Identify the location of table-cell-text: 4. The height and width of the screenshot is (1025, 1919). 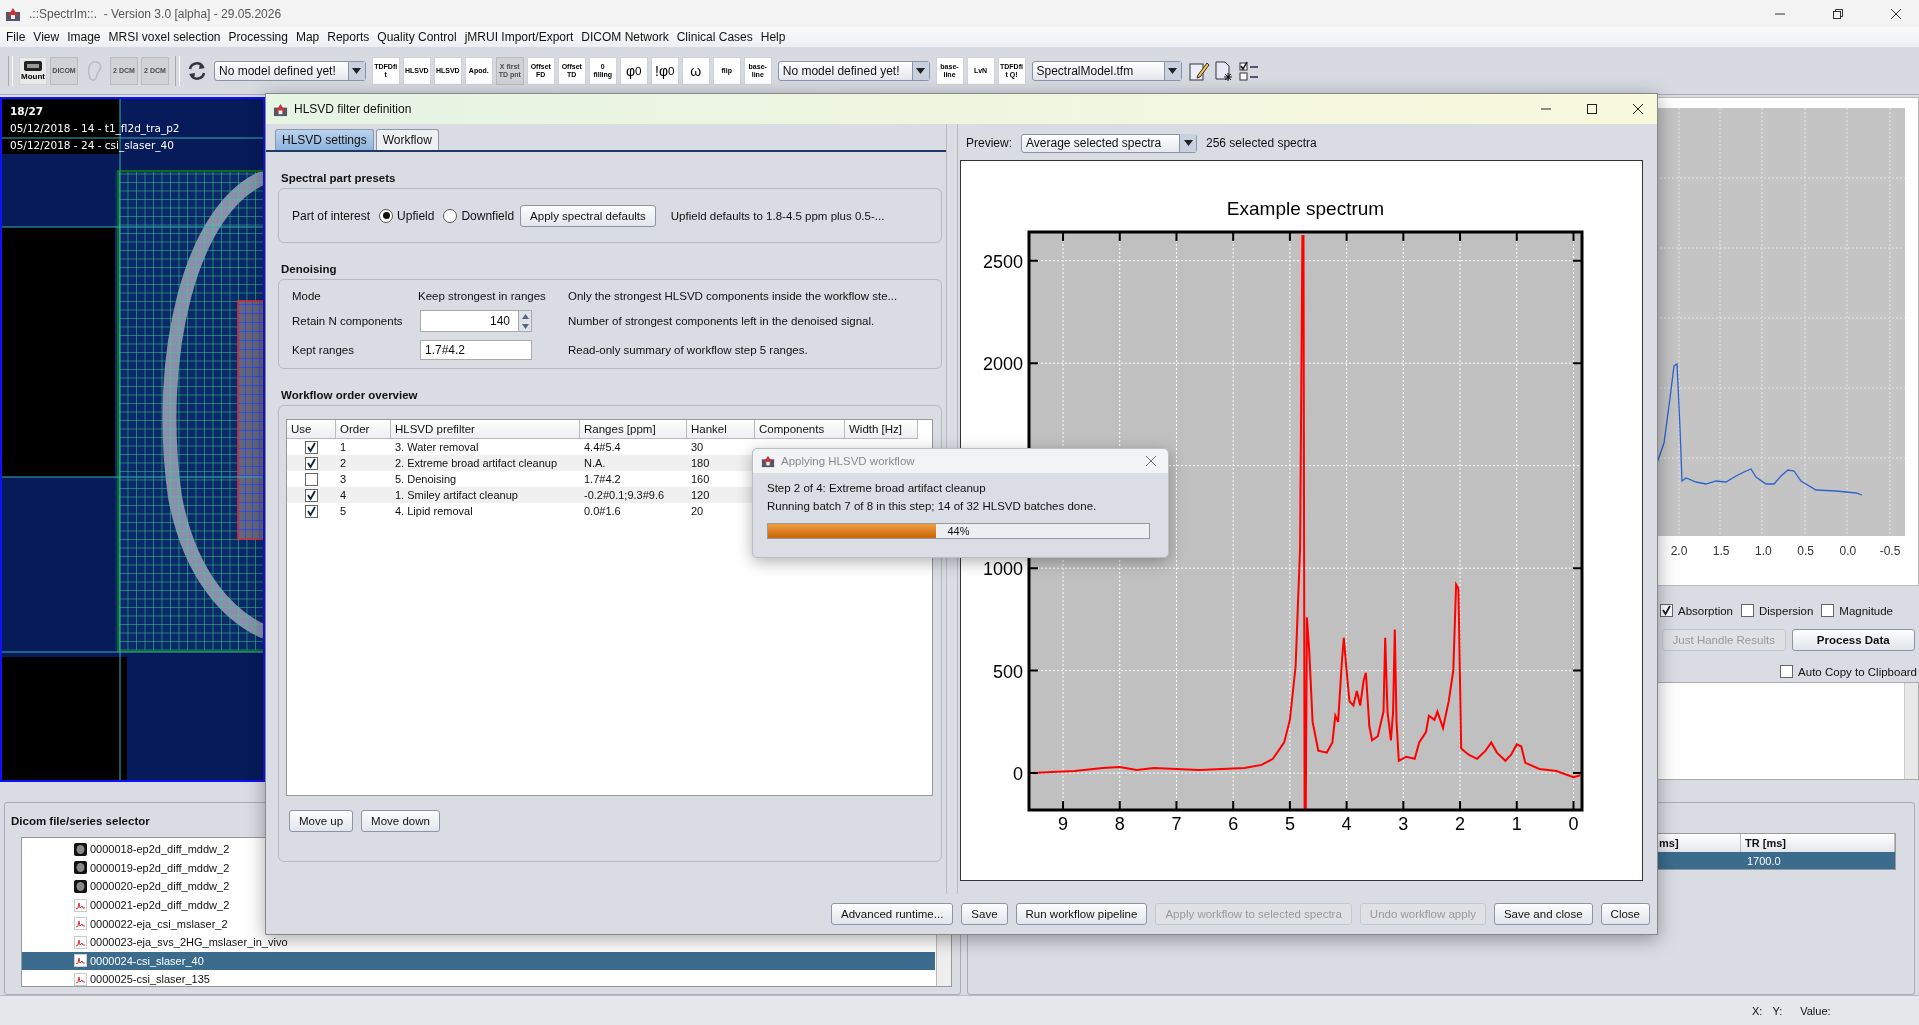
(343, 495).